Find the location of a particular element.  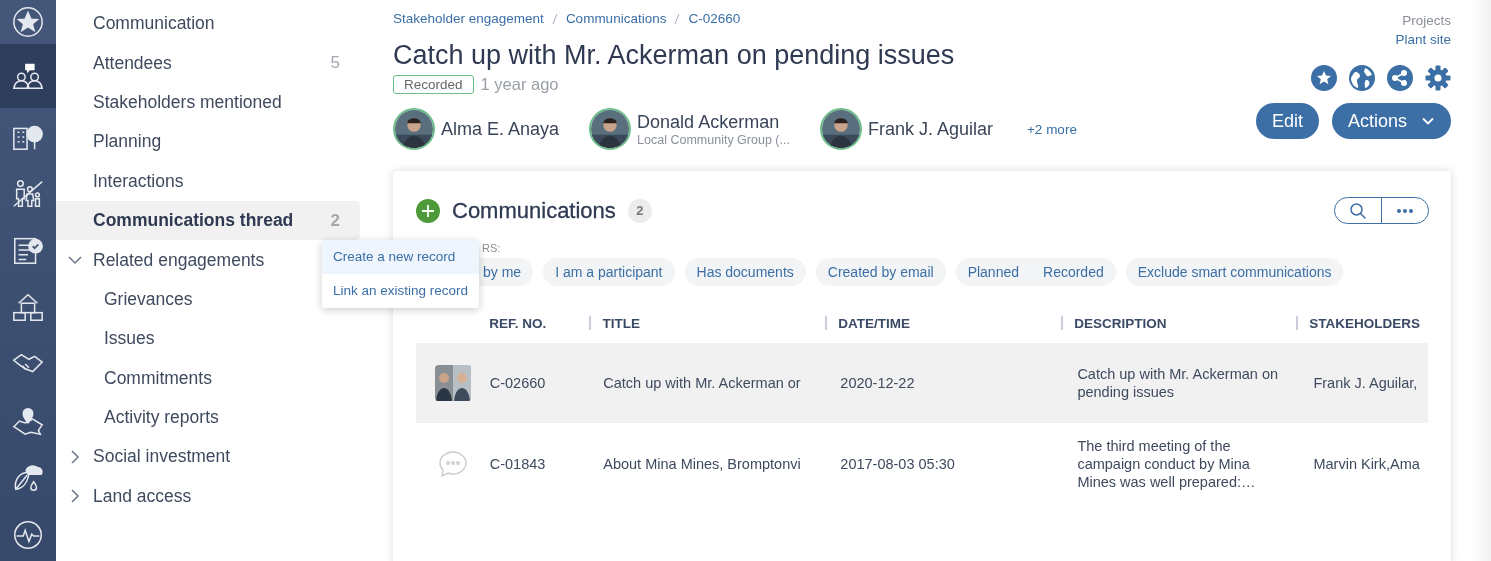

sidebar-item: Interactions is located at coordinates (208, 181).